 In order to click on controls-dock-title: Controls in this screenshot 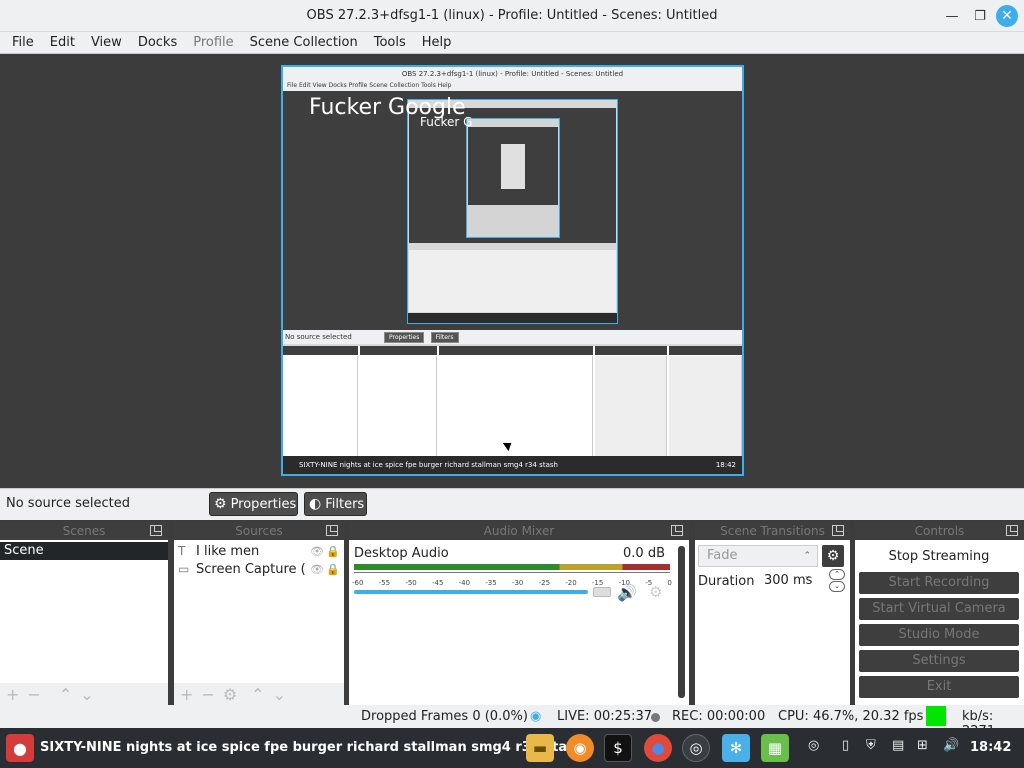, I will do `click(939, 531)`.